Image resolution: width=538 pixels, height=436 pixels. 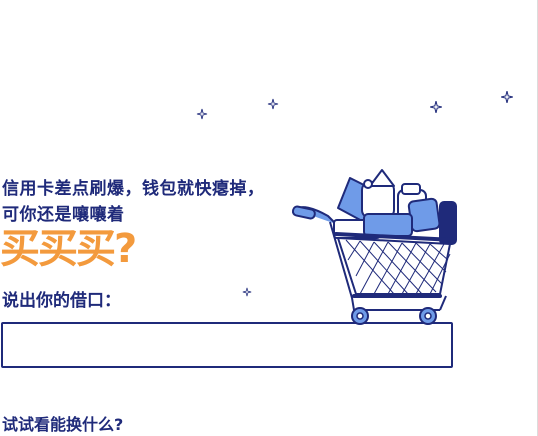 I want to click on try-link: 试试看能换什么?, so click(x=62, y=425).